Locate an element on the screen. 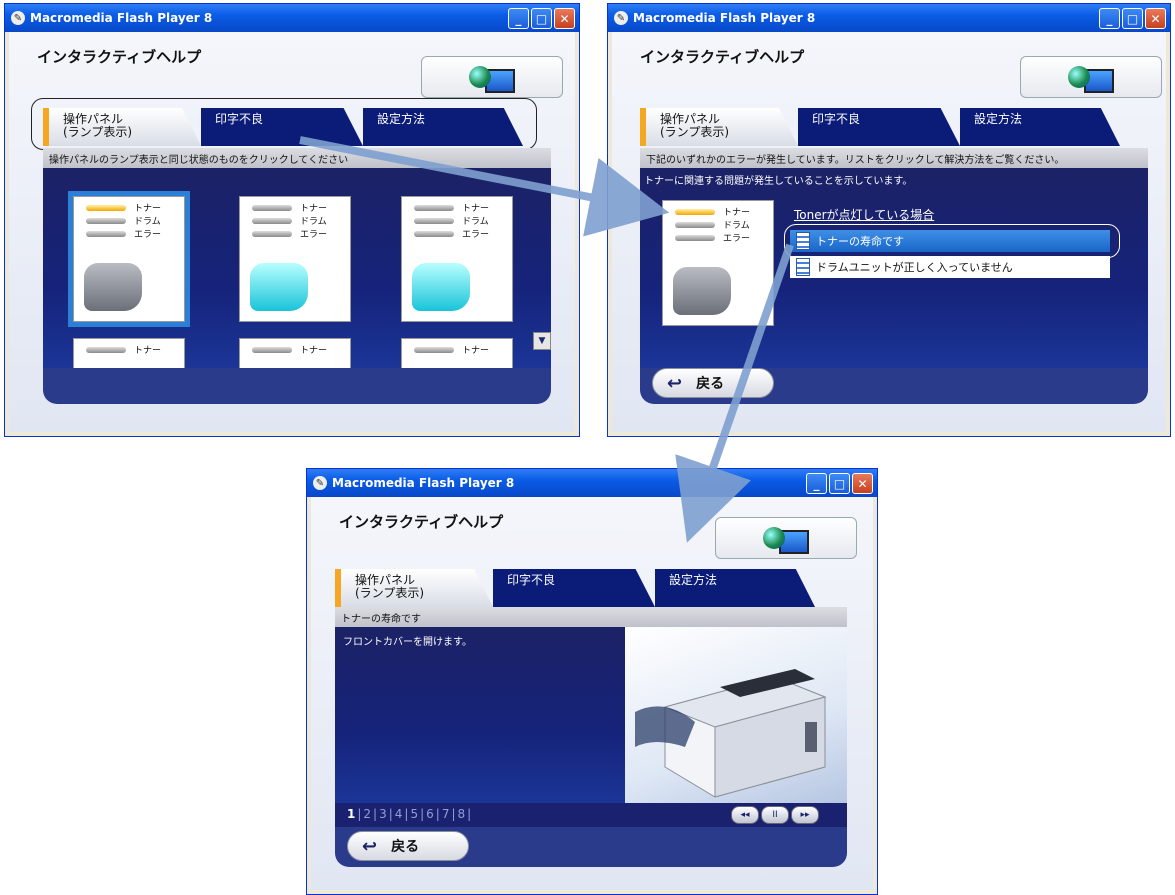 This screenshot has height=895, width=1175. lamp-card-3: トナー ドラム エラー is located at coordinates (457, 259).